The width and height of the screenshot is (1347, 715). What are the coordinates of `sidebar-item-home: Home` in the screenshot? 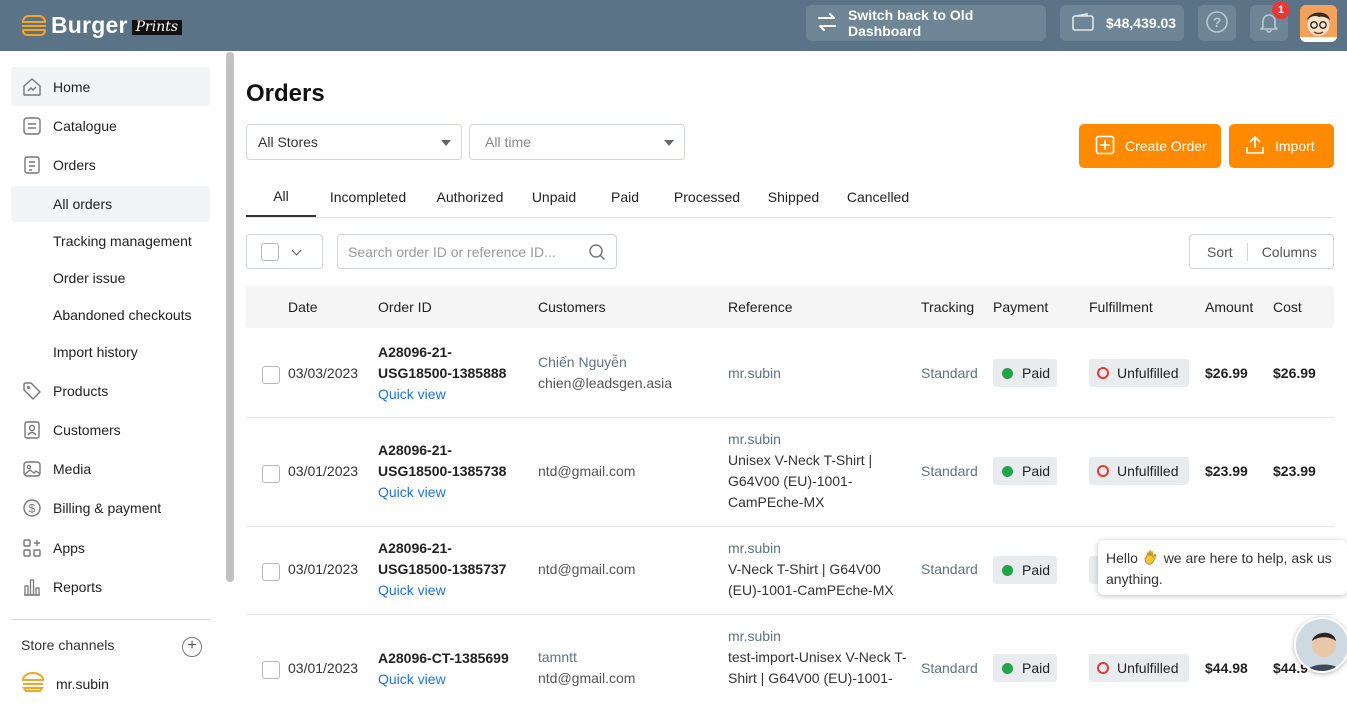 It's located at (110, 86).